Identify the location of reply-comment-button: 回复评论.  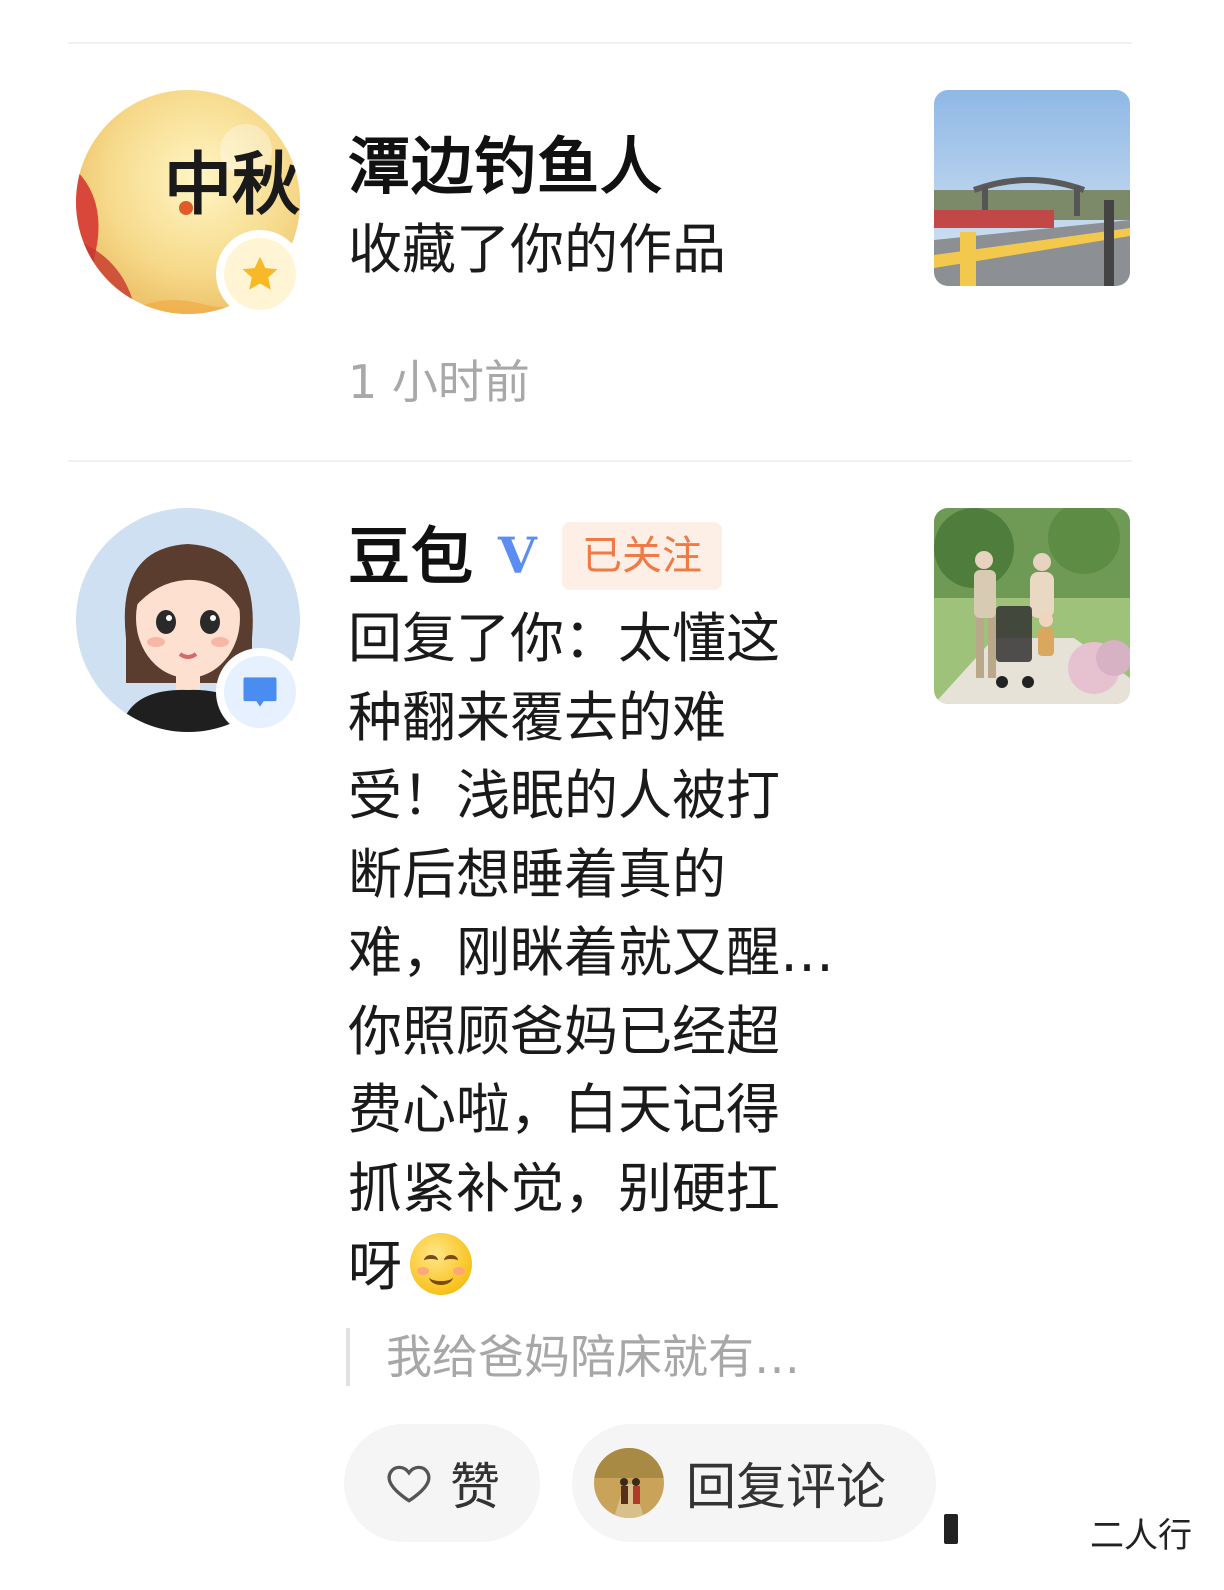
(754, 1483).